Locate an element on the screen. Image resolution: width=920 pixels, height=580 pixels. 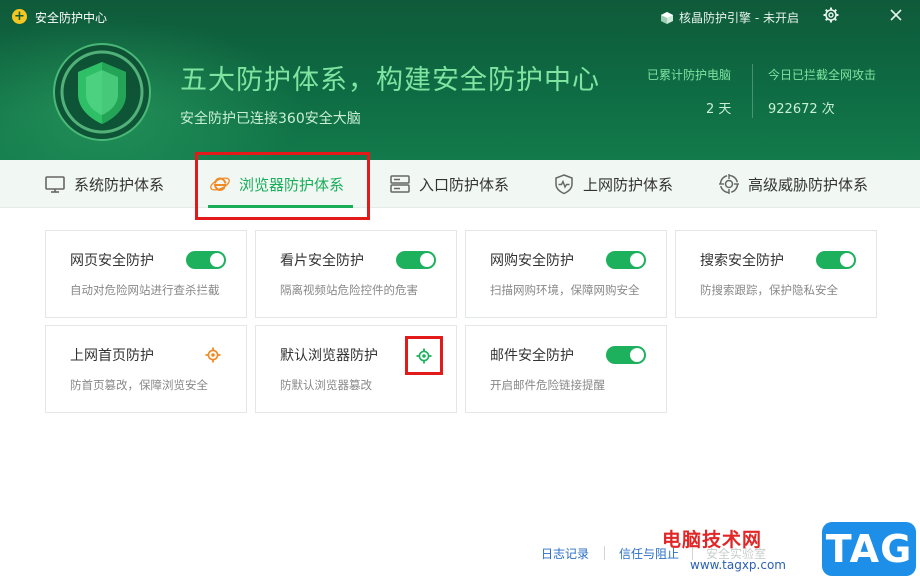
card-title: 看片安全防护 is located at coordinates (322, 261).